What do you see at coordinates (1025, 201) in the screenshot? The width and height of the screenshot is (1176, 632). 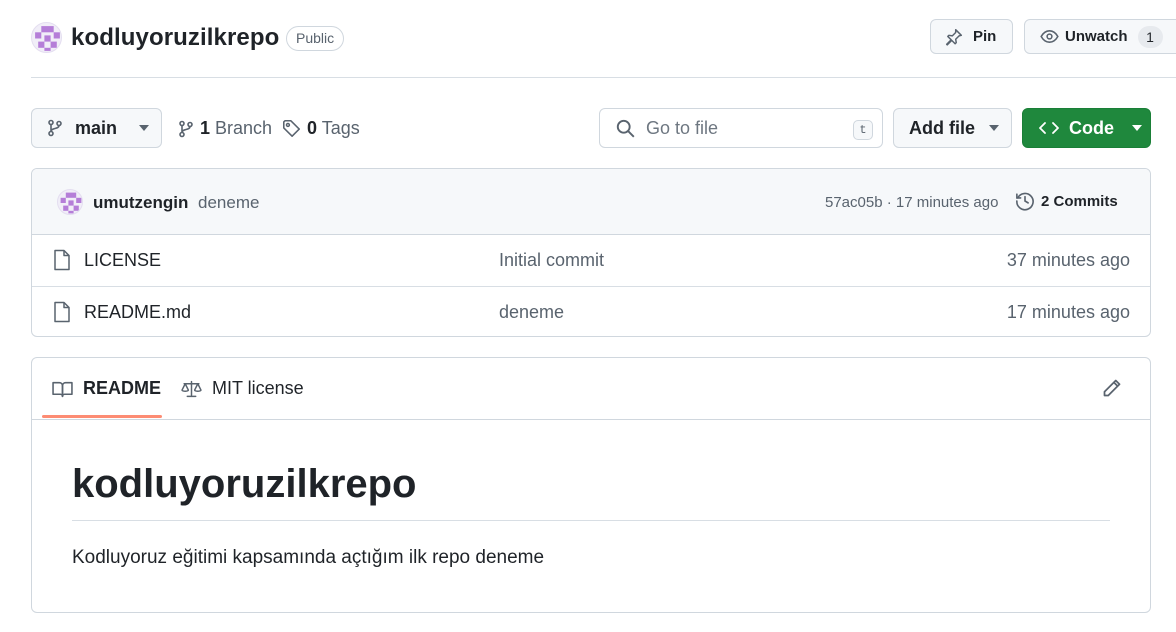 I see `history-icon` at bounding box center [1025, 201].